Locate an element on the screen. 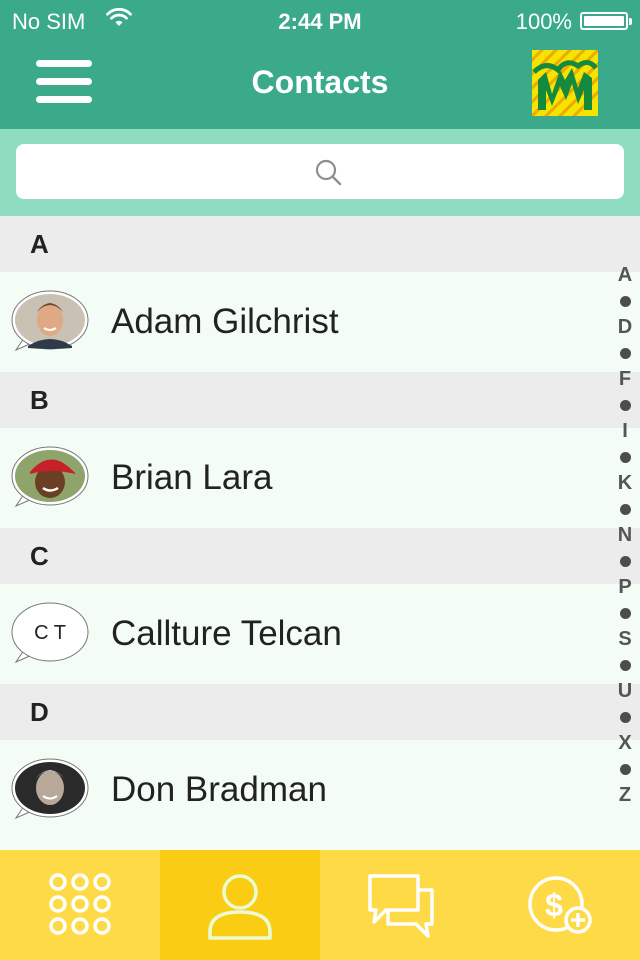  index-letter-z: Z is located at coordinates (625, 795).